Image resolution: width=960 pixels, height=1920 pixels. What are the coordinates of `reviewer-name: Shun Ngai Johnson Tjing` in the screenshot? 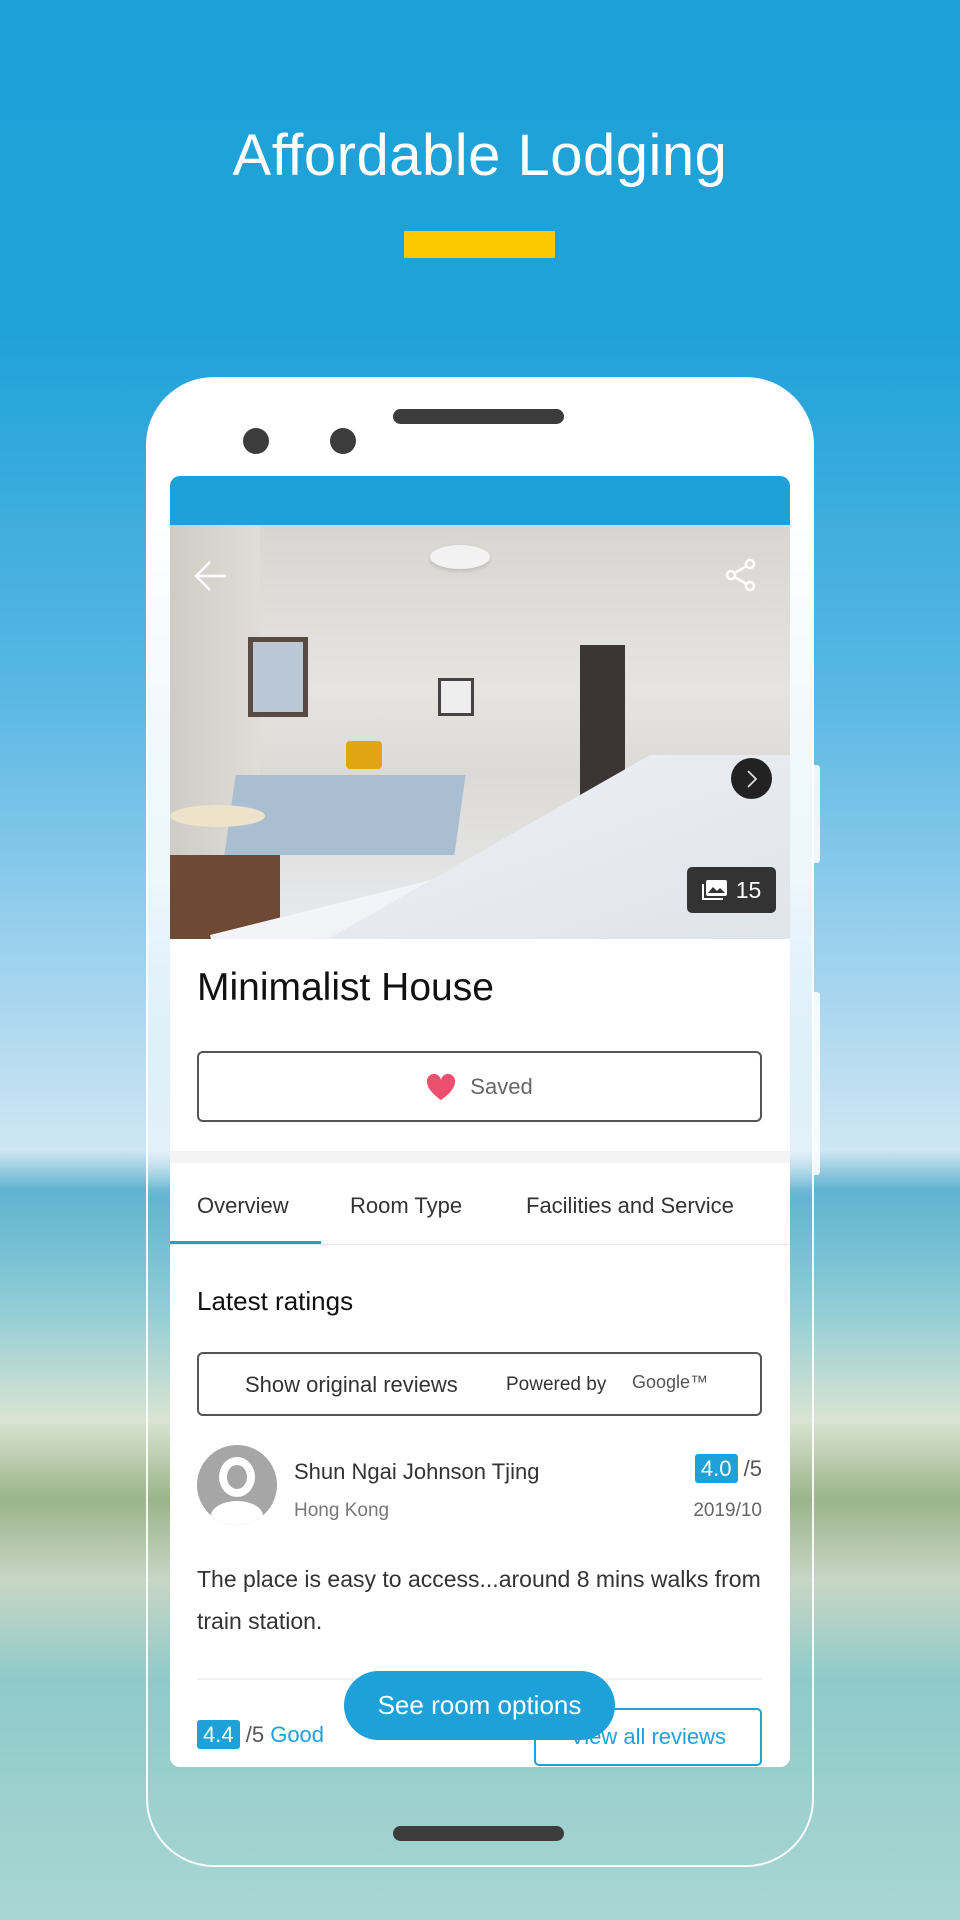 It's located at (417, 1471).